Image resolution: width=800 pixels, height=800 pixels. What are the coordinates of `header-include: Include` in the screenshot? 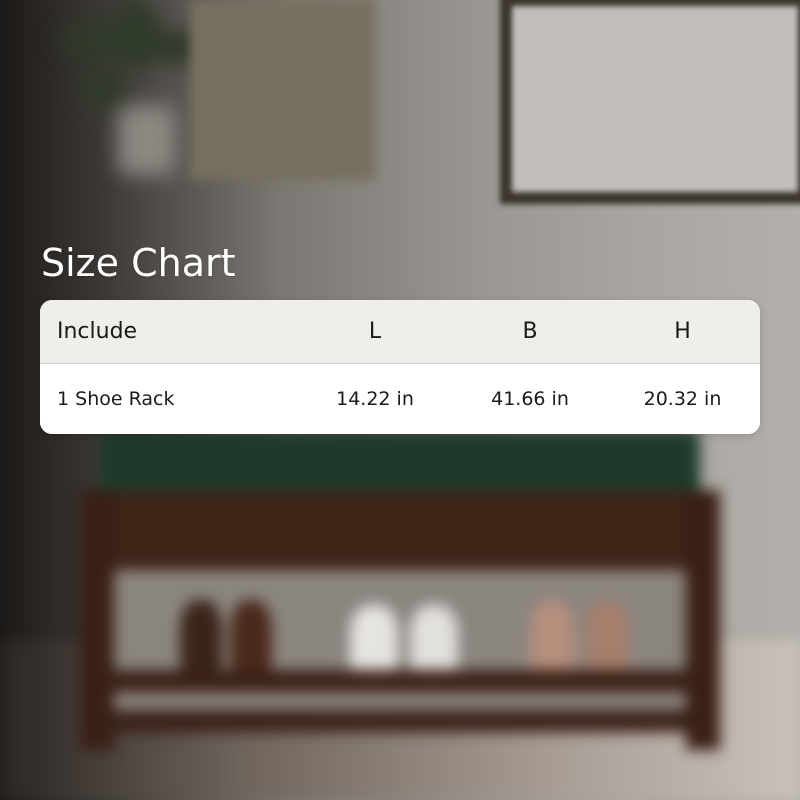 It's located at (97, 331).